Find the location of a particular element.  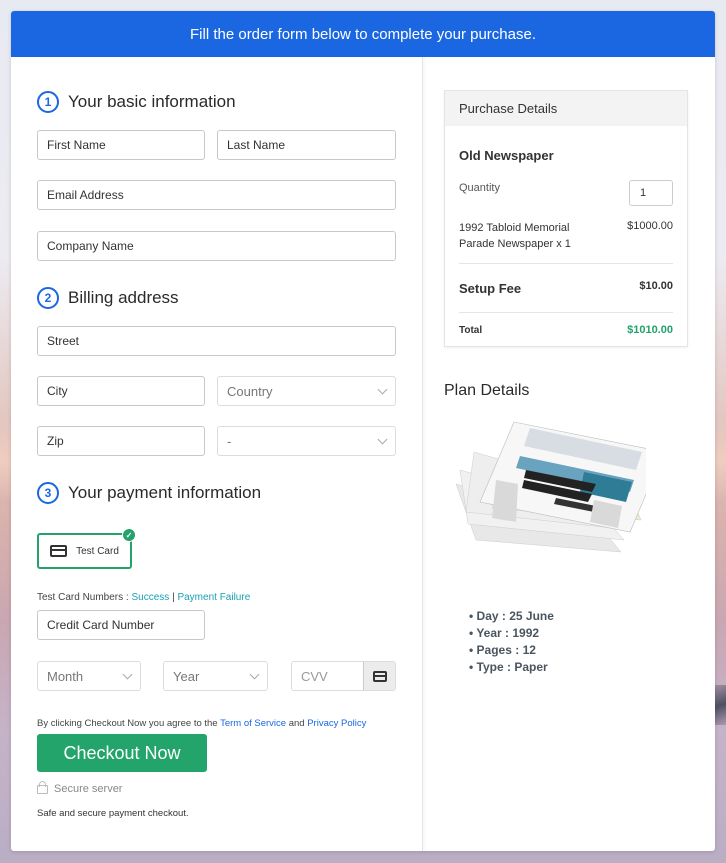

terms-and: and is located at coordinates (296, 723).